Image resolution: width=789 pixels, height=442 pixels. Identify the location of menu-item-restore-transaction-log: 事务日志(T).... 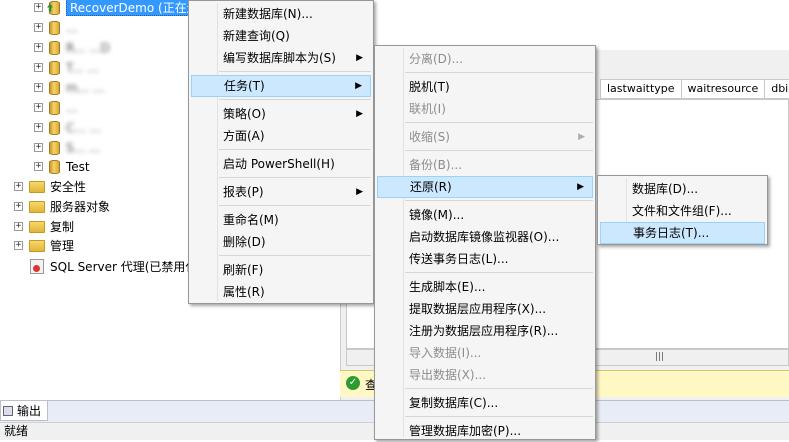
(682, 233).